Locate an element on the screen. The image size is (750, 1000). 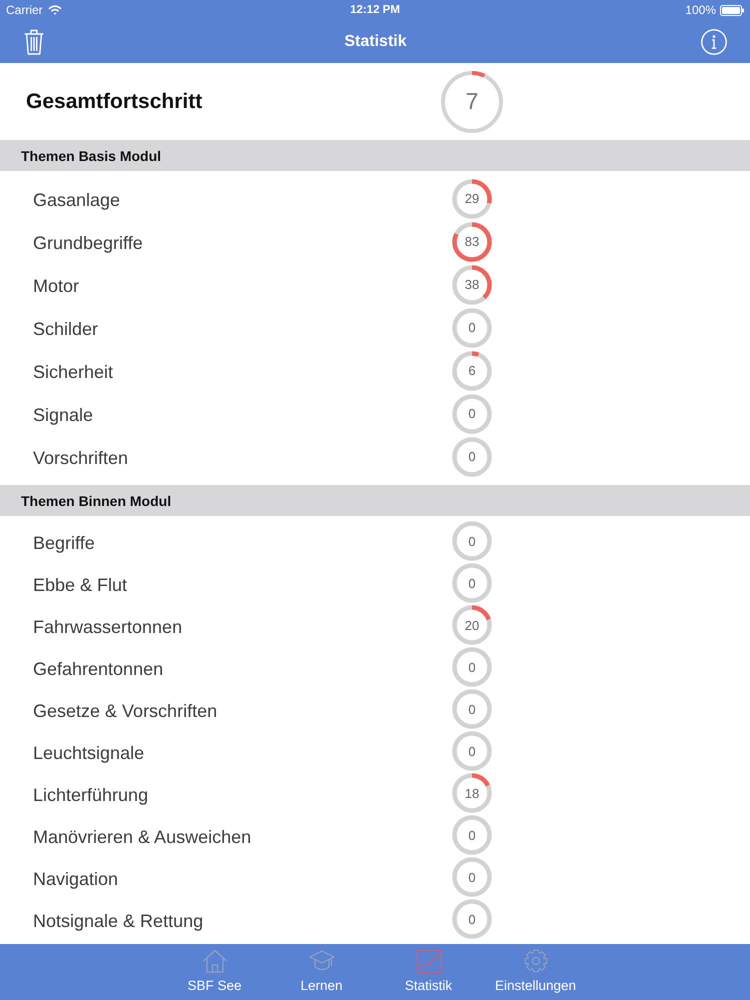
overall-progress-title: Gesamtfortschritt is located at coordinates (115, 102).